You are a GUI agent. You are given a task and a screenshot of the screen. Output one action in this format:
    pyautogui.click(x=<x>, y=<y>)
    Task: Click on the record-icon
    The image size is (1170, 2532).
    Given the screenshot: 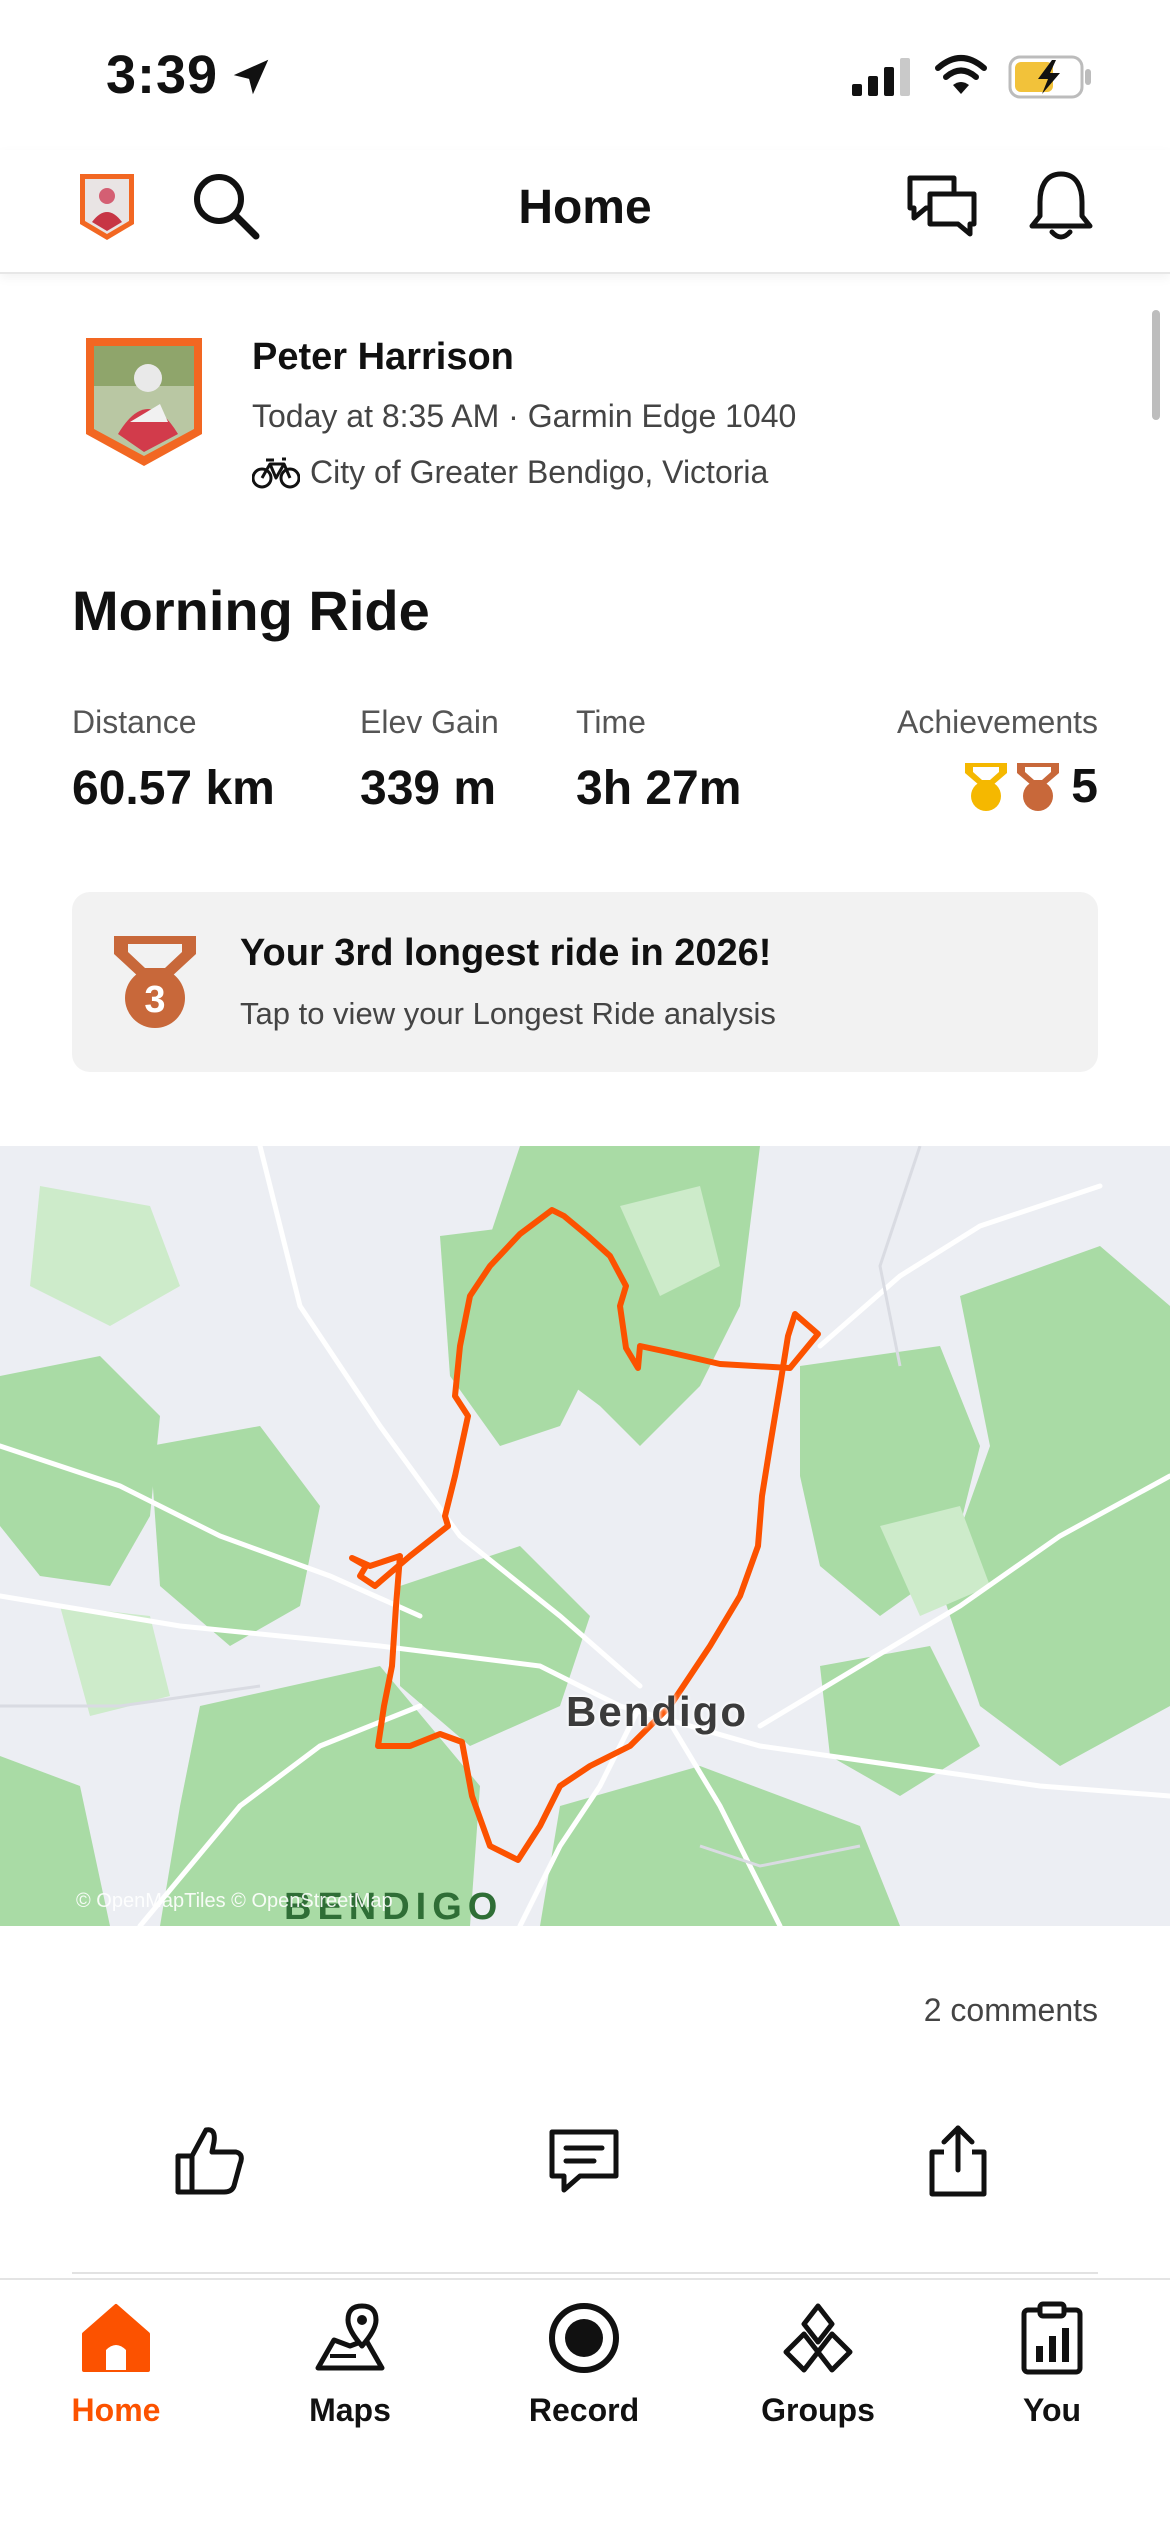 What is the action you would take?
    pyautogui.click(x=584, y=2338)
    